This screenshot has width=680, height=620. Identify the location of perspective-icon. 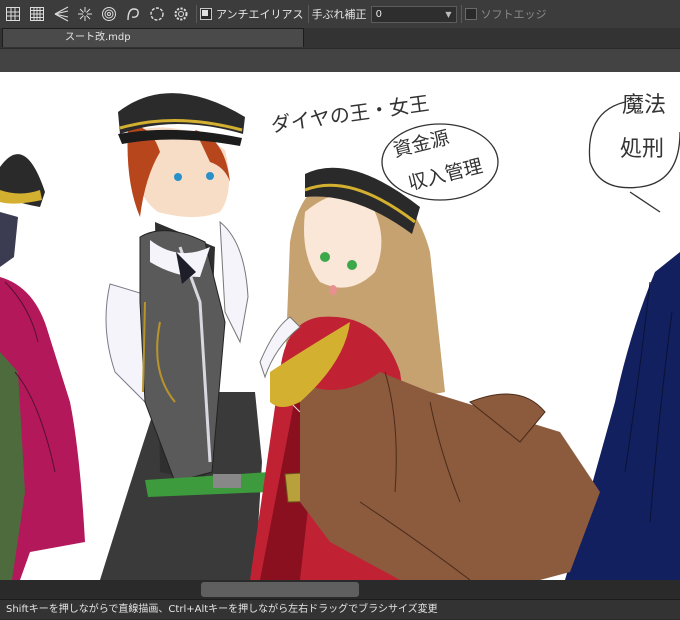
(37, 14).